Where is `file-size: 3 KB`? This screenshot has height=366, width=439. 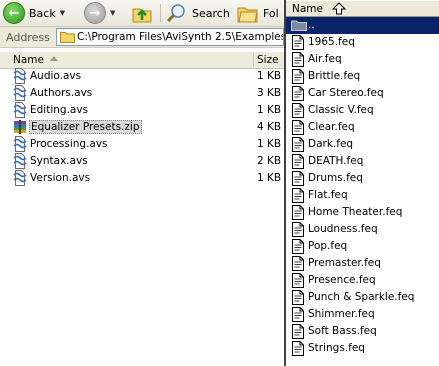 file-size: 3 KB is located at coordinates (269, 93).